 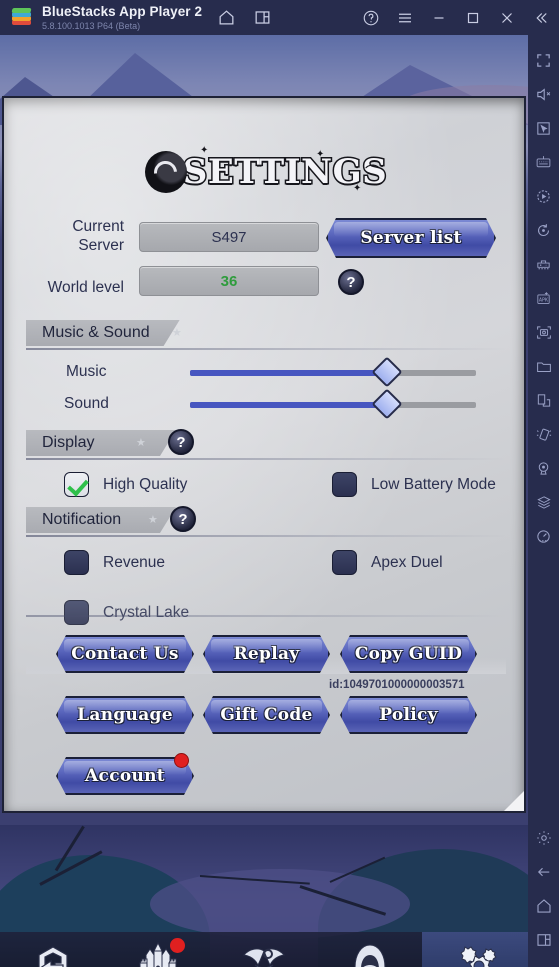 I want to click on bluestacks-sidebar: APK, so click(x=543, y=501).